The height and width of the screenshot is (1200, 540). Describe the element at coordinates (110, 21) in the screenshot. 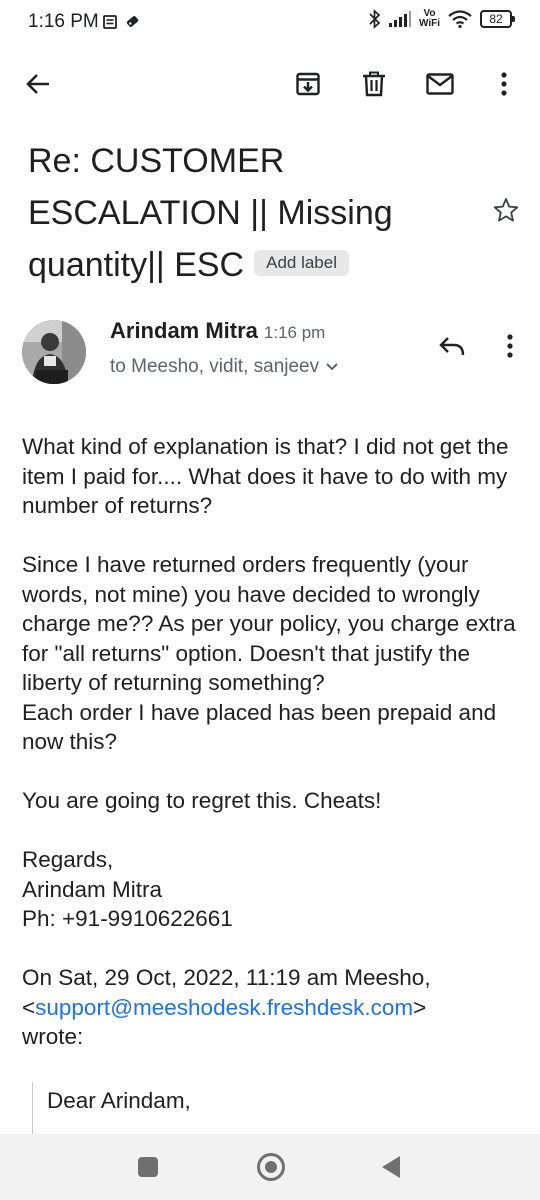

I see `message-notification-icon` at that location.